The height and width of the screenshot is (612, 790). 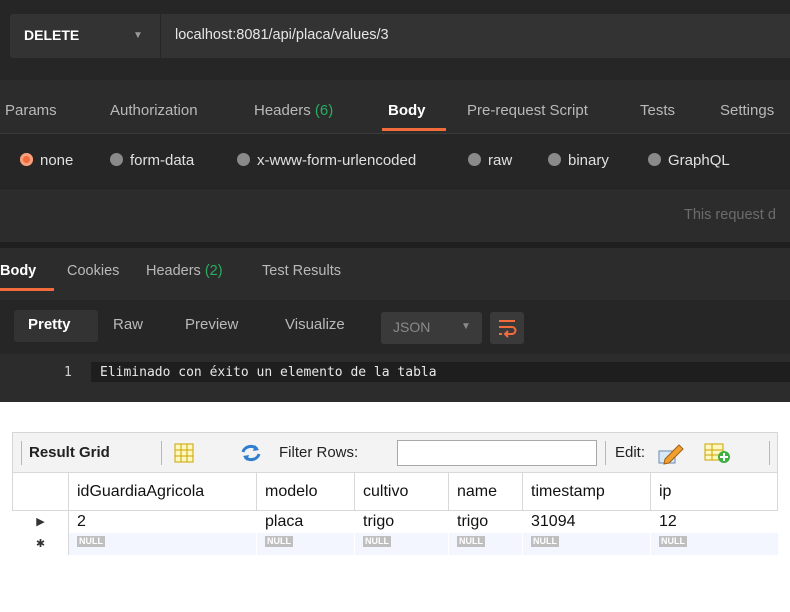 I want to click on edit-label: Edit:, so click(x=630, y=452).